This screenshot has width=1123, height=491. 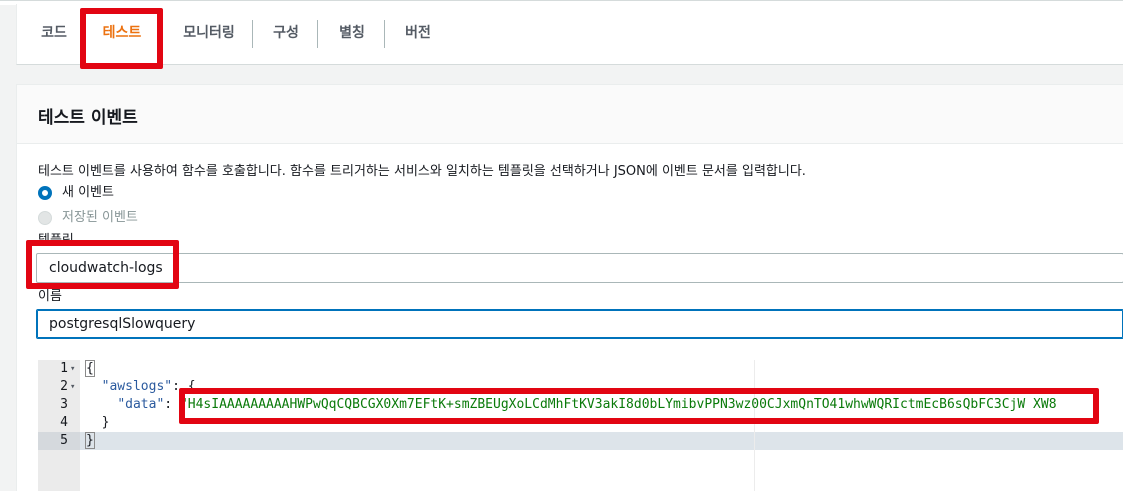 What do you see at coordinates (184, 386) in the screenshot?
I see `json-colon-brace: : {` at bounding box center [184, 386].